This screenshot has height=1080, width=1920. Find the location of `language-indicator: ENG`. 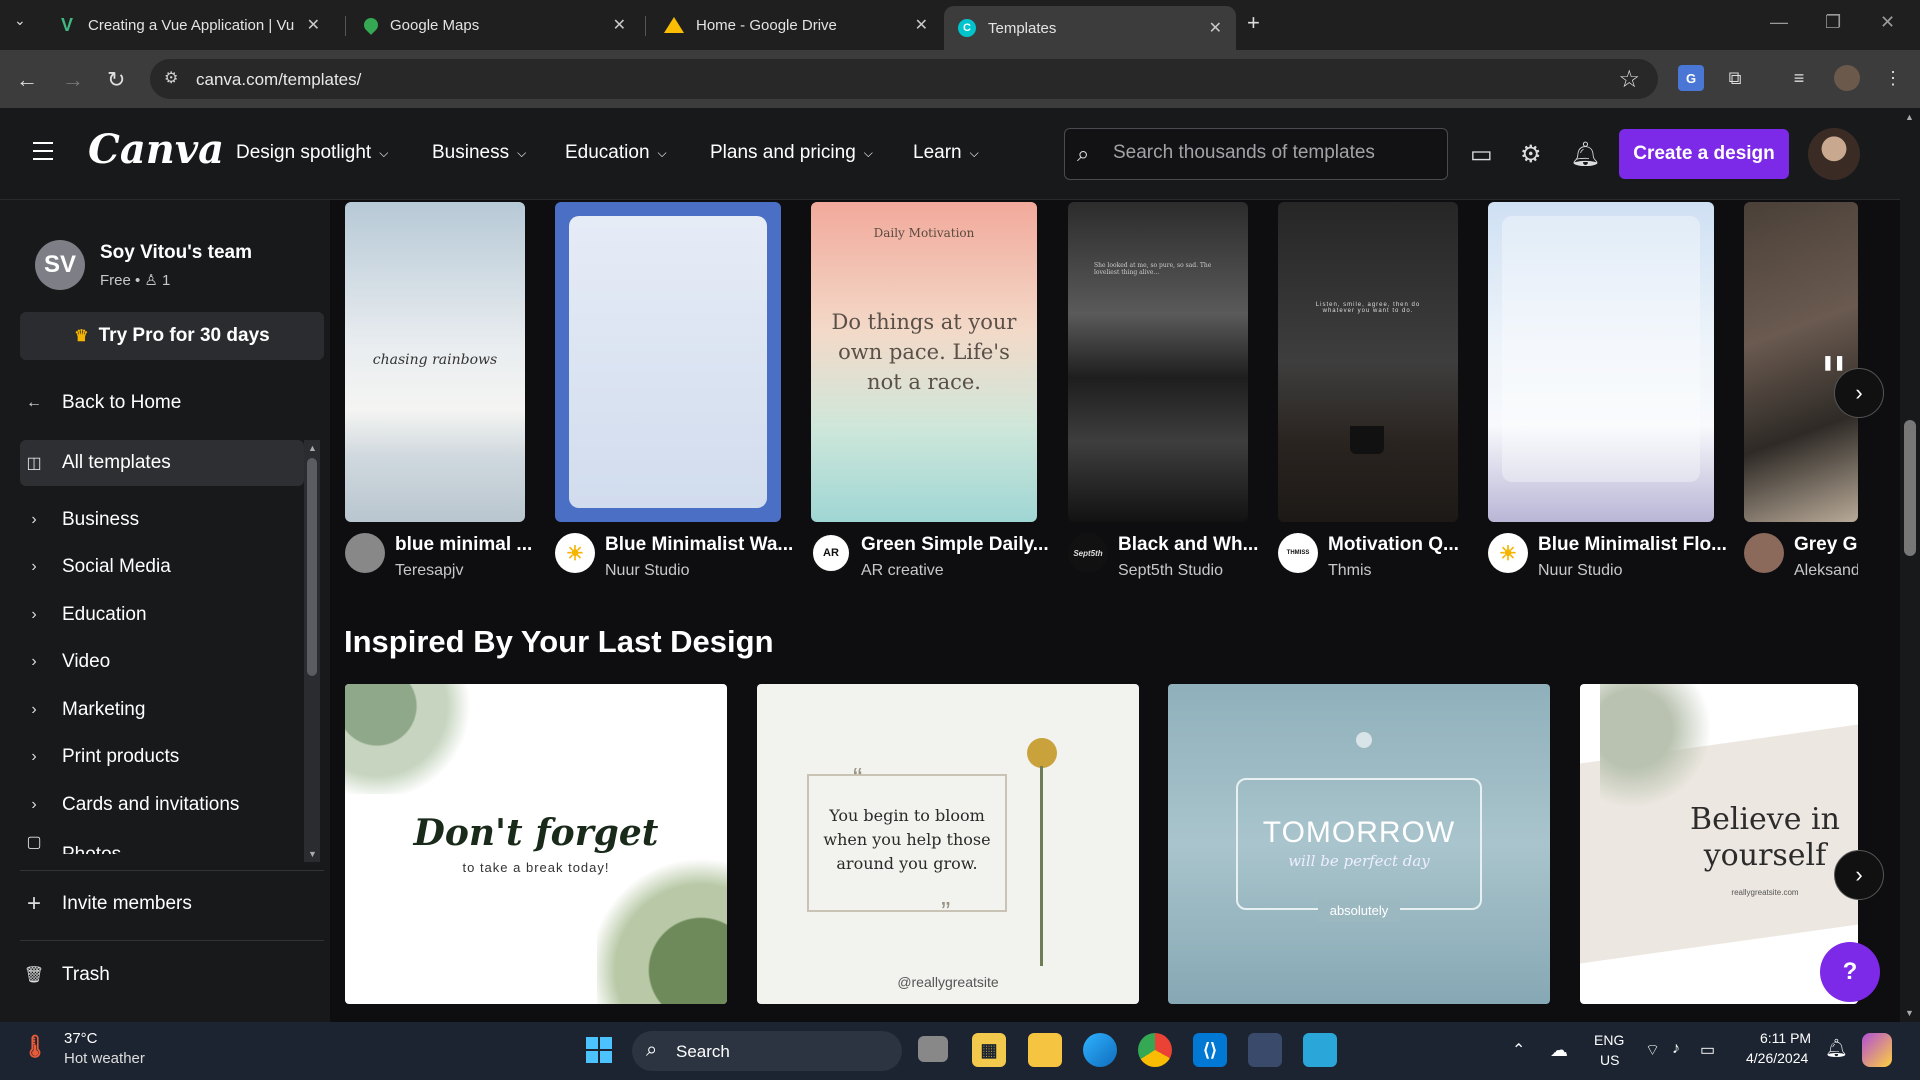

language-indicator: ENG is located at coordinates (1609, 1040).